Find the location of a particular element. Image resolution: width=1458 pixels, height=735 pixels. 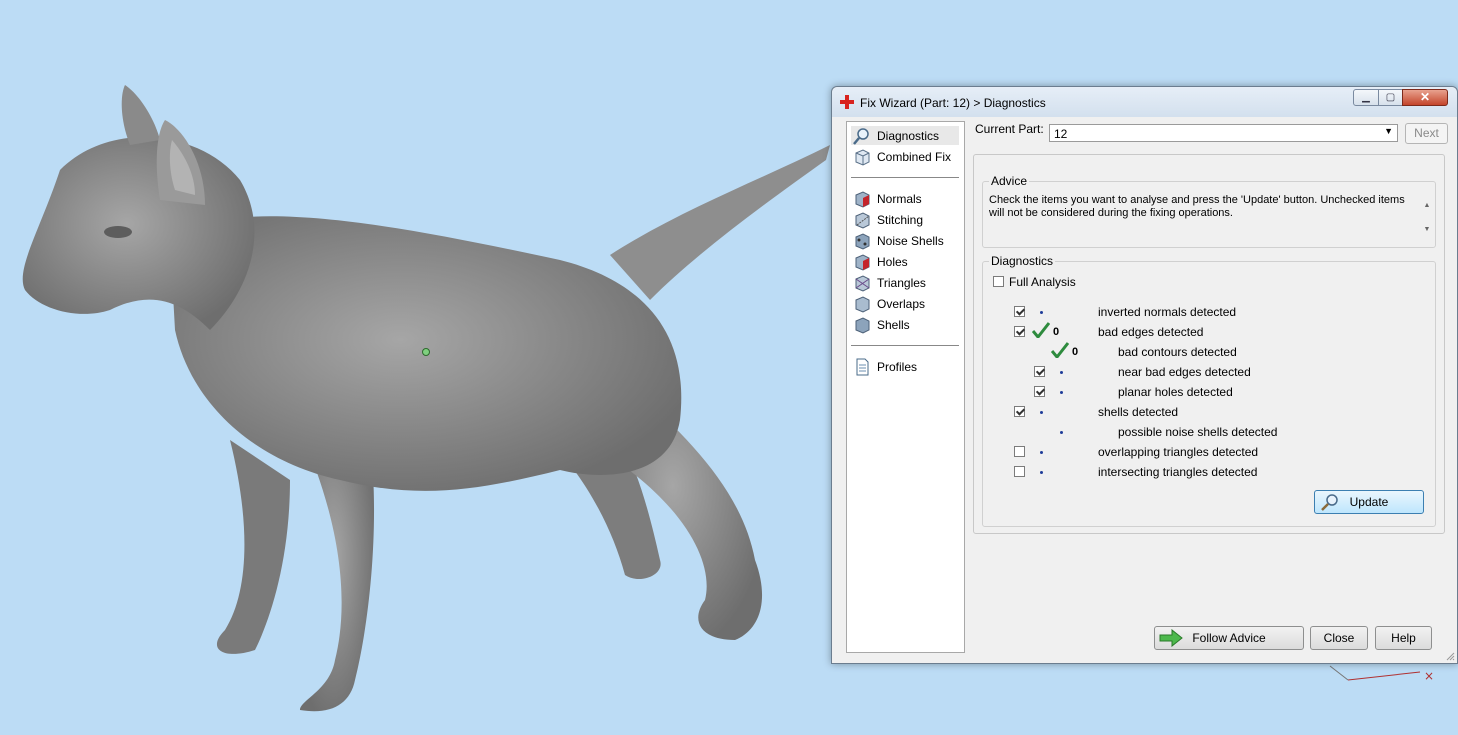

nav-item-label: Profiles is located at coordinates (897, 367).